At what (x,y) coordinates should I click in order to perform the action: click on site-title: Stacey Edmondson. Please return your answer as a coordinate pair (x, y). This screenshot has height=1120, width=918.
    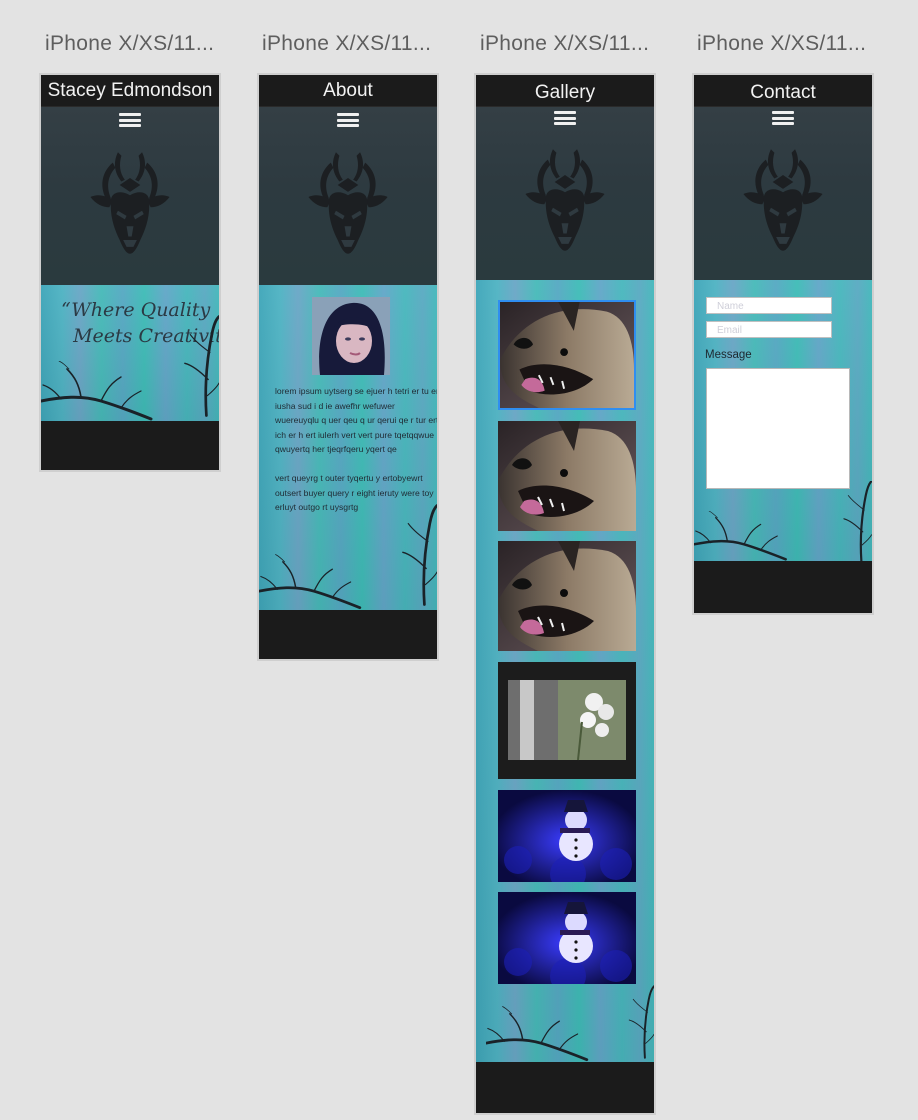
    Looking at the image, I should click on (130, 90).